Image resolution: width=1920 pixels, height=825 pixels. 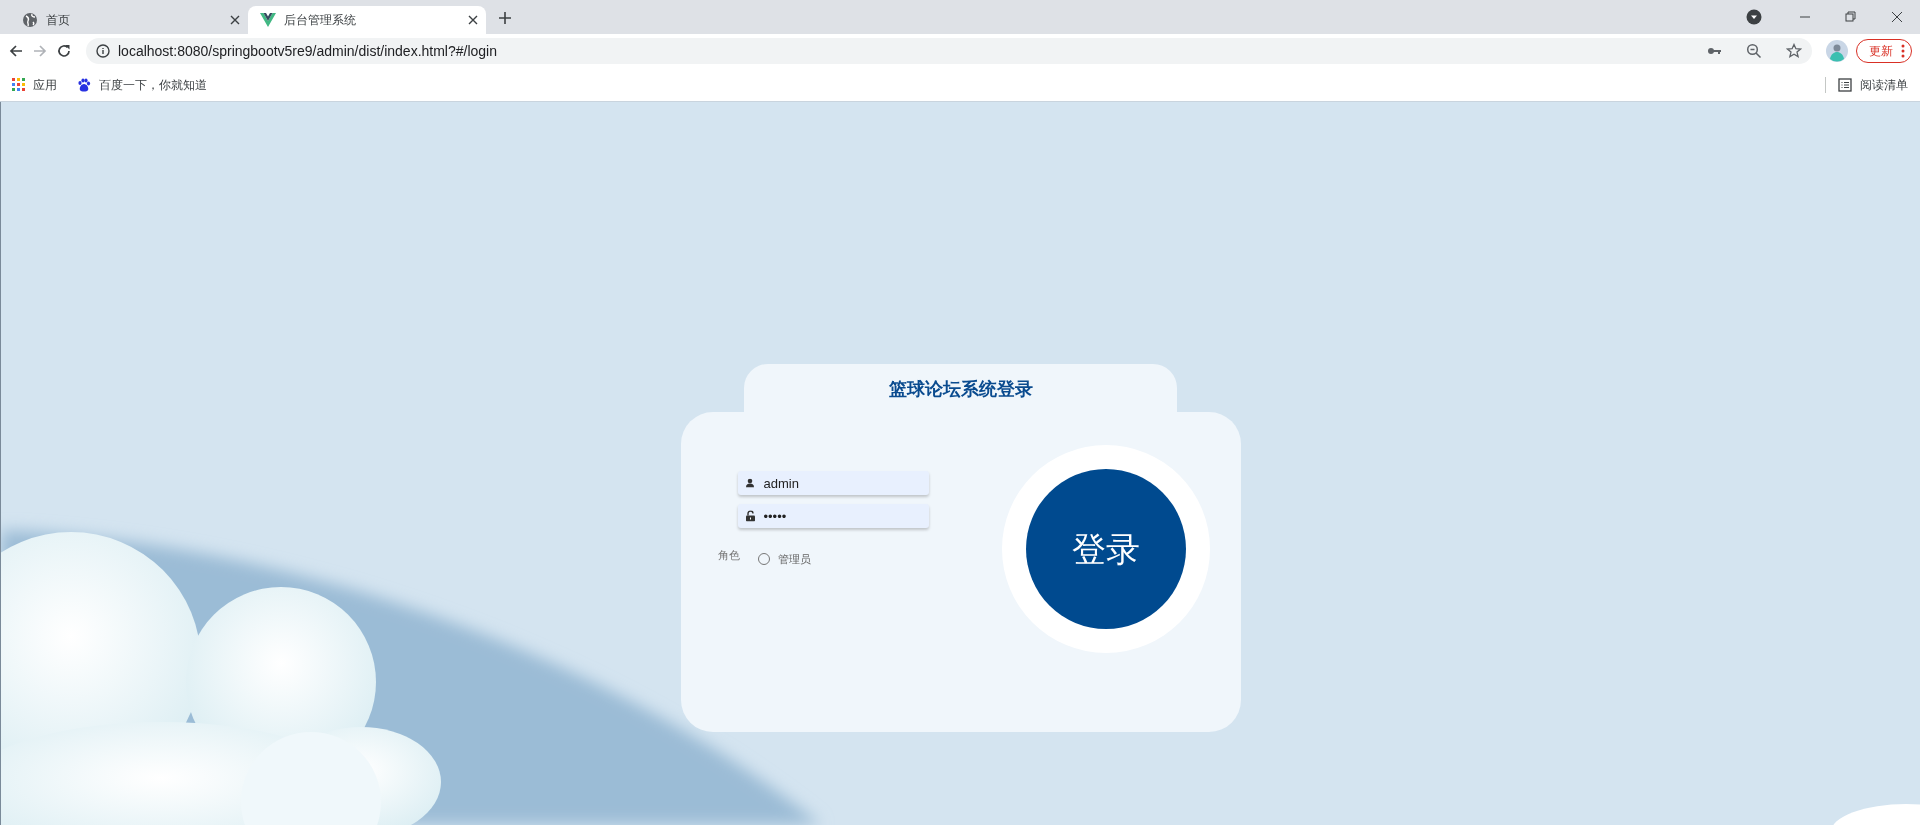 I want to click on globe-icon, so click(x=30, y=20).